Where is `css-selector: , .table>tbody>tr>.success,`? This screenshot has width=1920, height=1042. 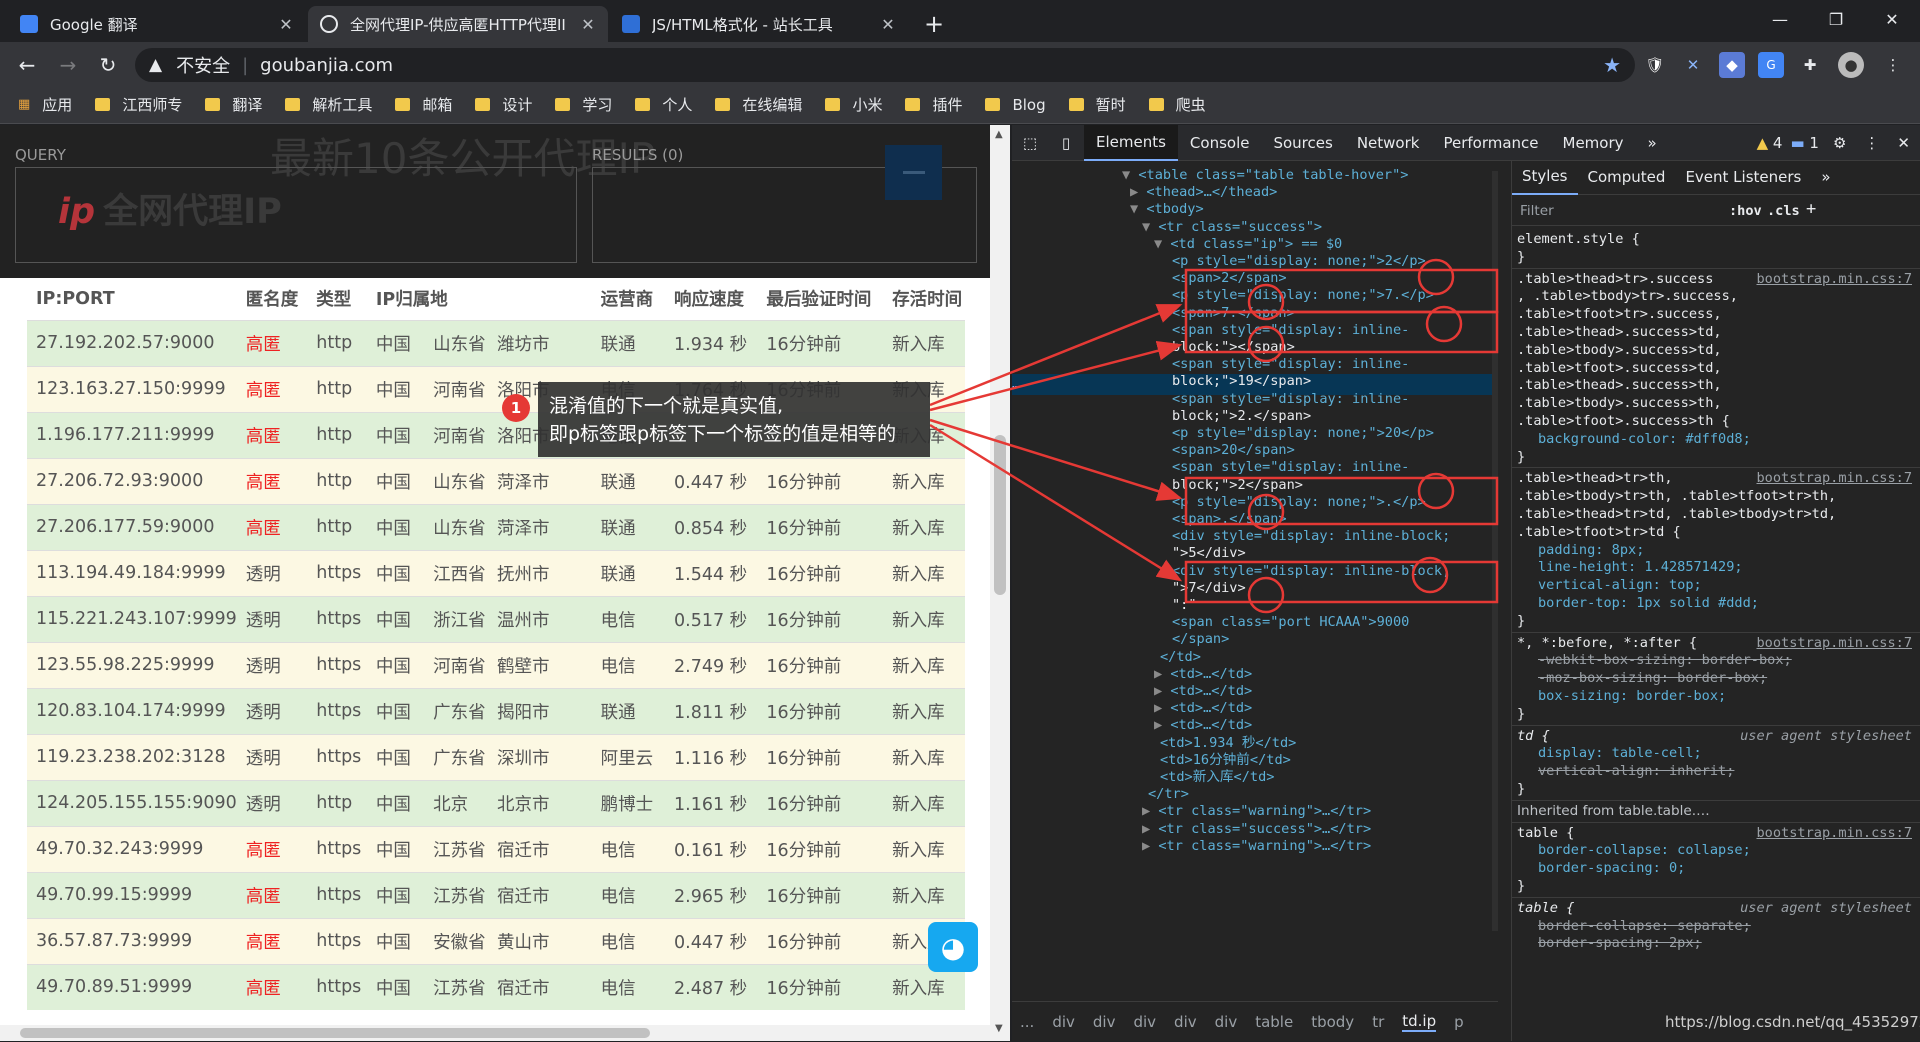 css-selector: , .table>tbody>tr>.success, is located at coordinates (1627, 297).